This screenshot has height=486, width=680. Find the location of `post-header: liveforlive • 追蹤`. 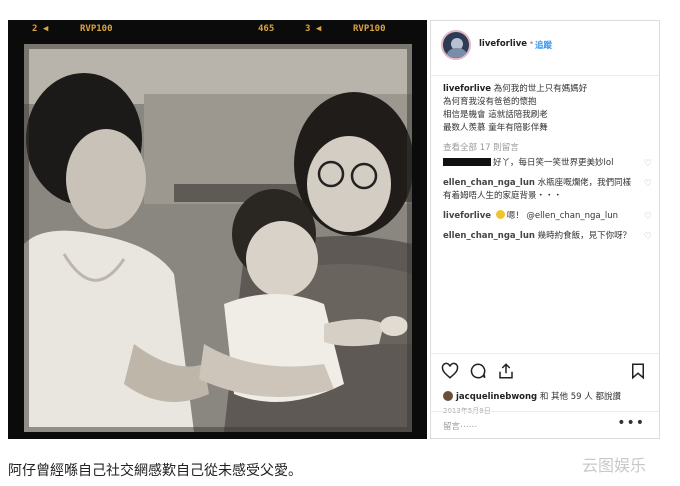

post-header: liveforlive • 追蹤 is located at coordinates (545, 48).